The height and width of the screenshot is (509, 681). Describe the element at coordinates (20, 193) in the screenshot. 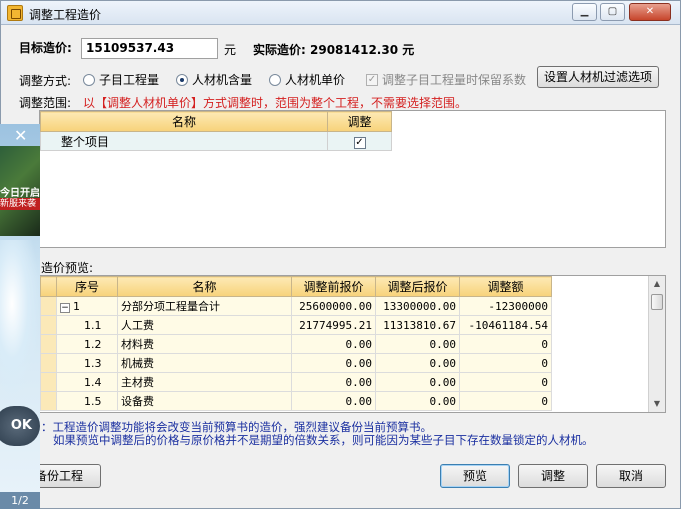

I see `ad-image-text: 今日开启` at that location.